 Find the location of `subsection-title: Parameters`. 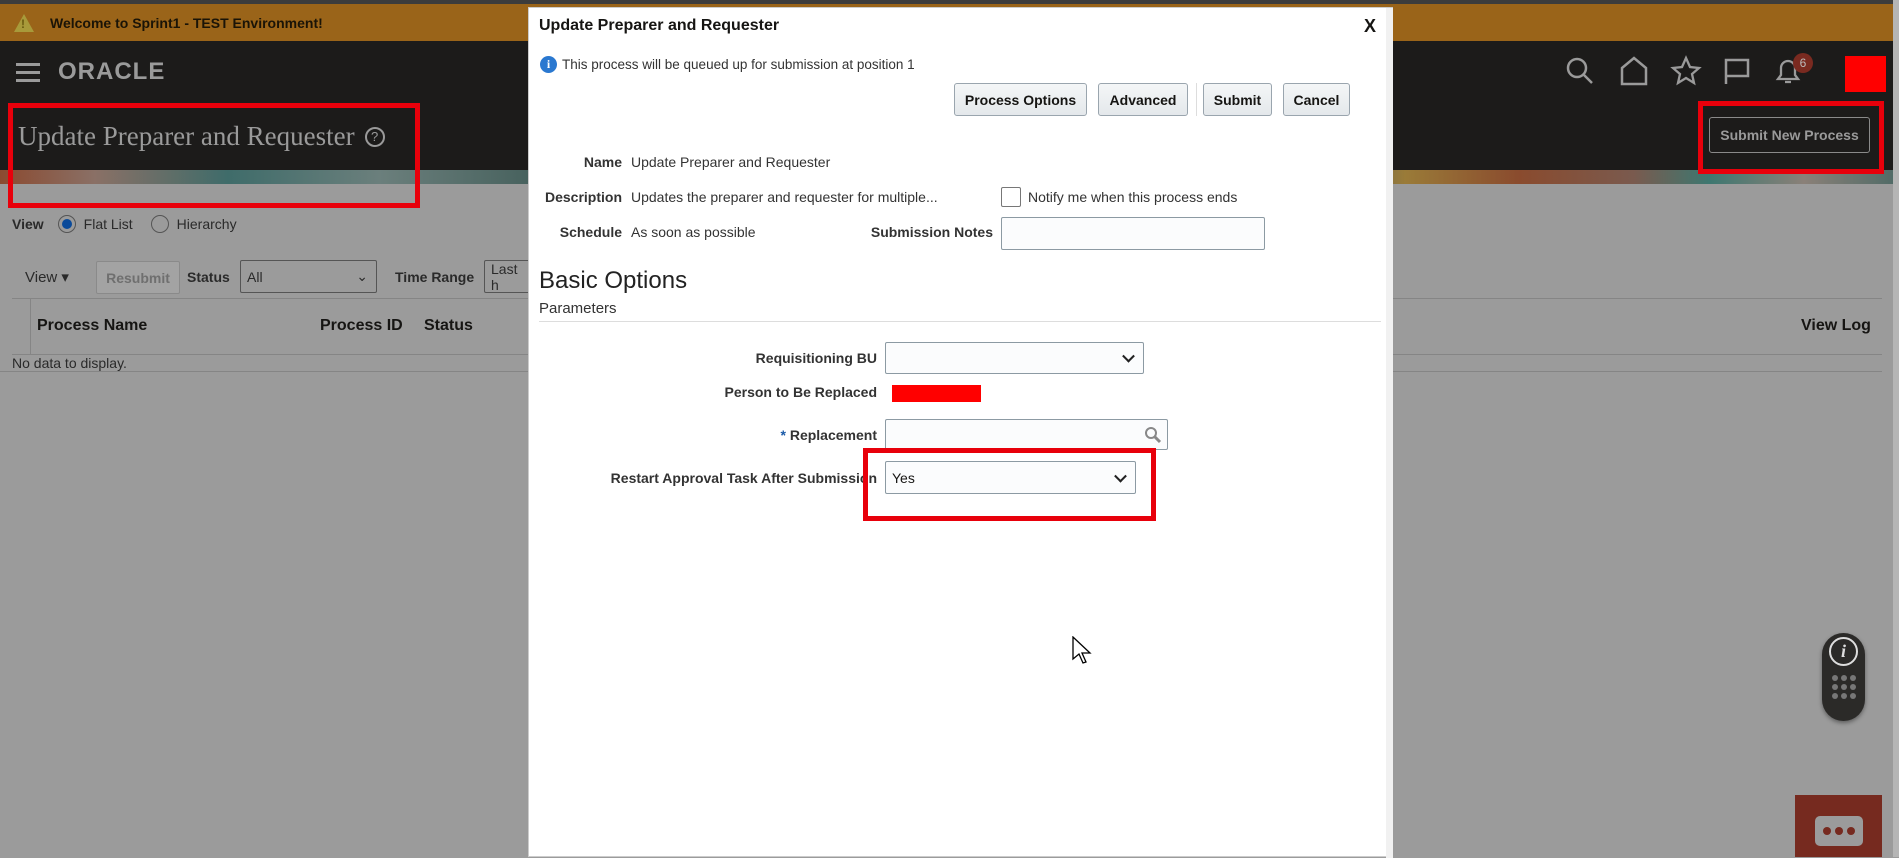

subsection-title: Parameters is located at coordinates (578, 308).